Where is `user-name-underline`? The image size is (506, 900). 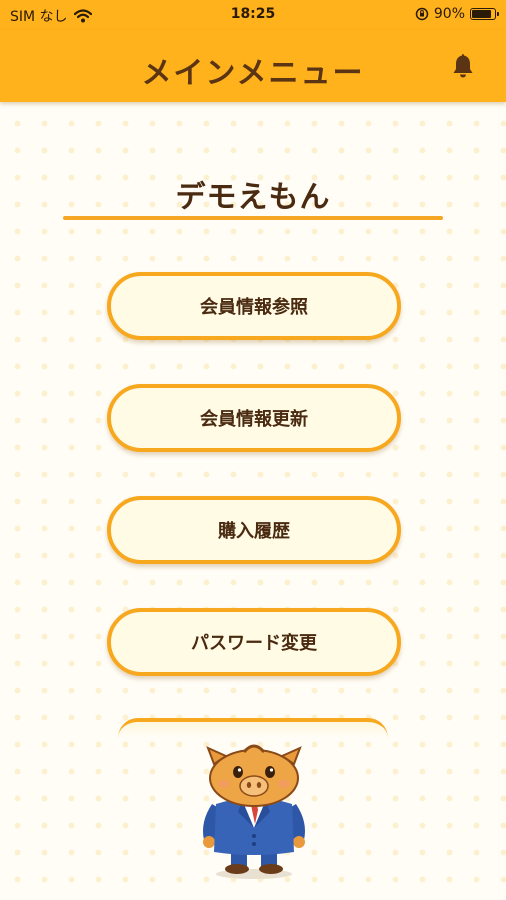 user-name-underline is located at coordinates (253, 218).